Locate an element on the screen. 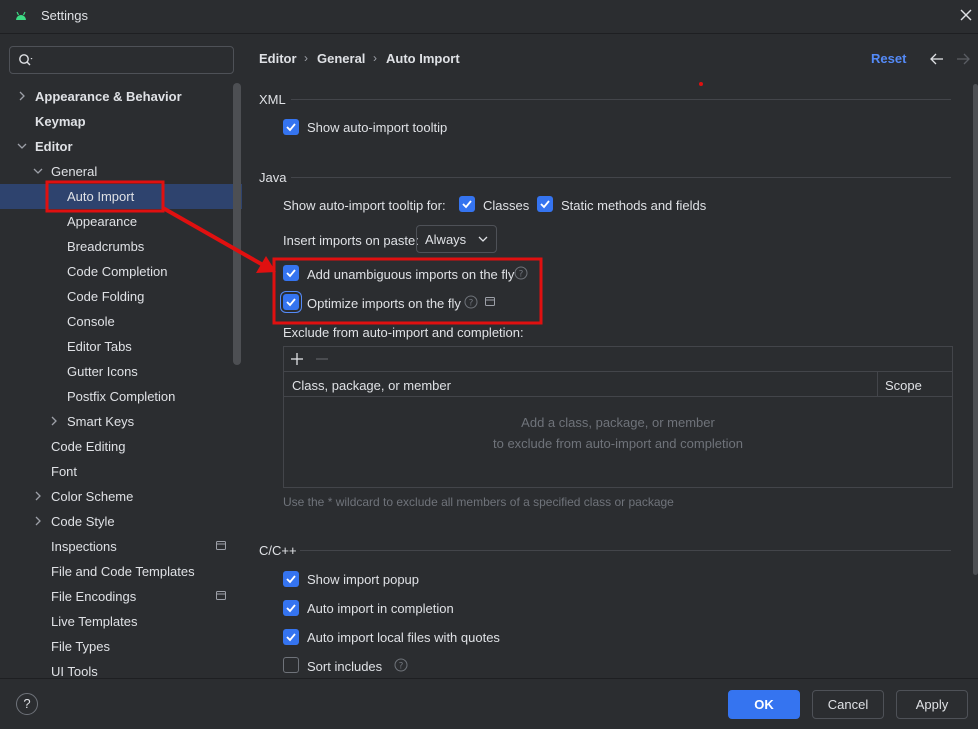 This screenshot has width=978, height=729. sidebar-item-color-scheme: Color Scheme is located at coordinates (121, 496).